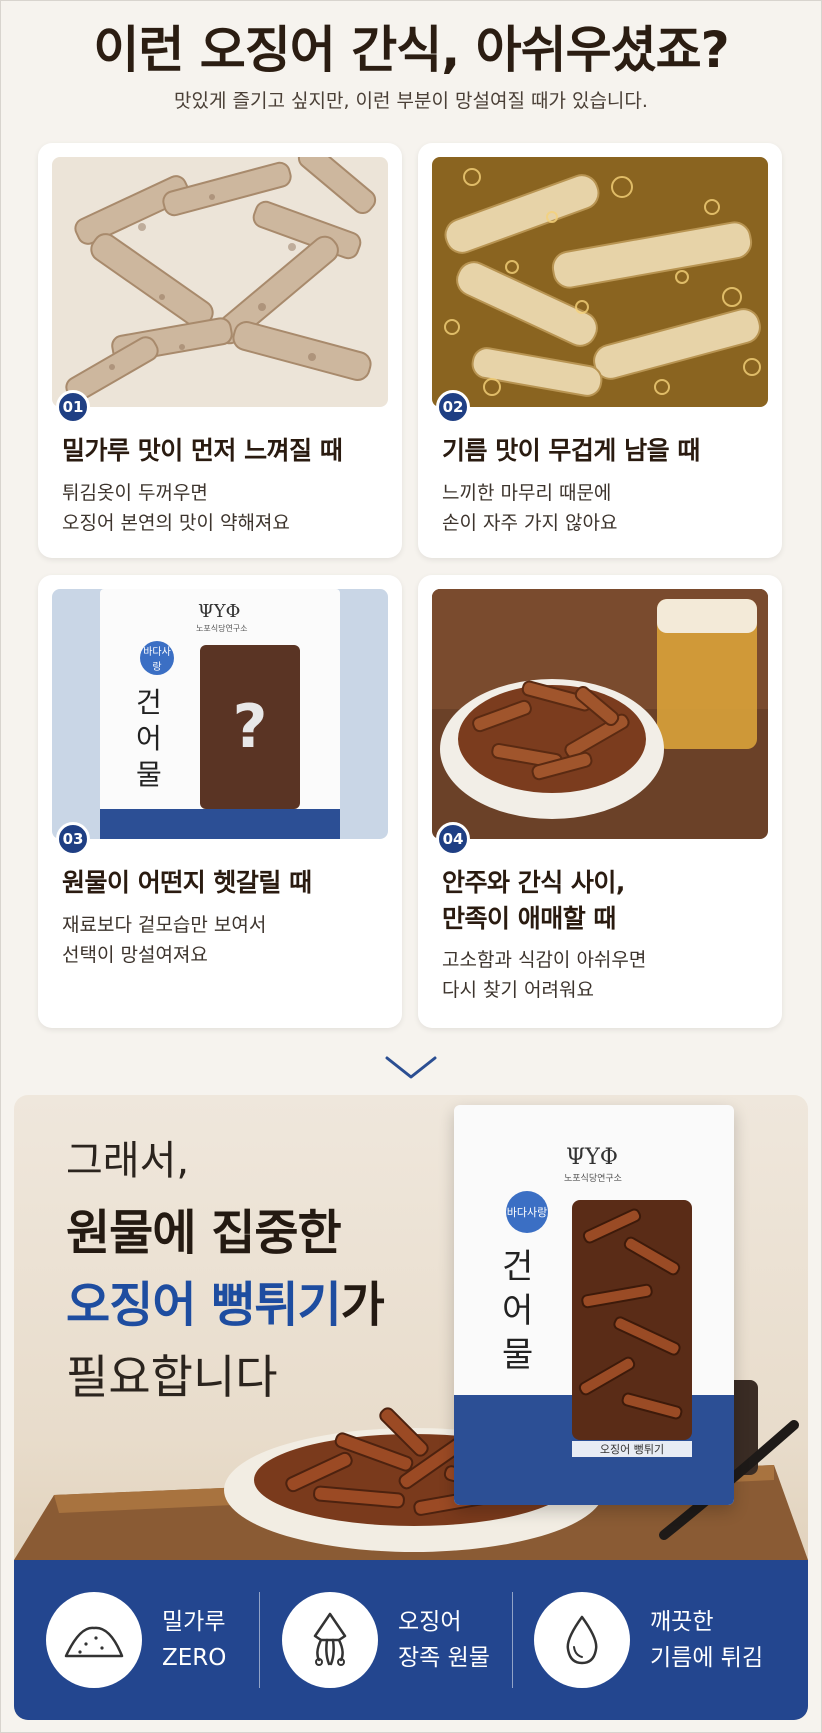  I want to click on card-desc-2: 손이 자주 가지 않아요, so click(530, 523).